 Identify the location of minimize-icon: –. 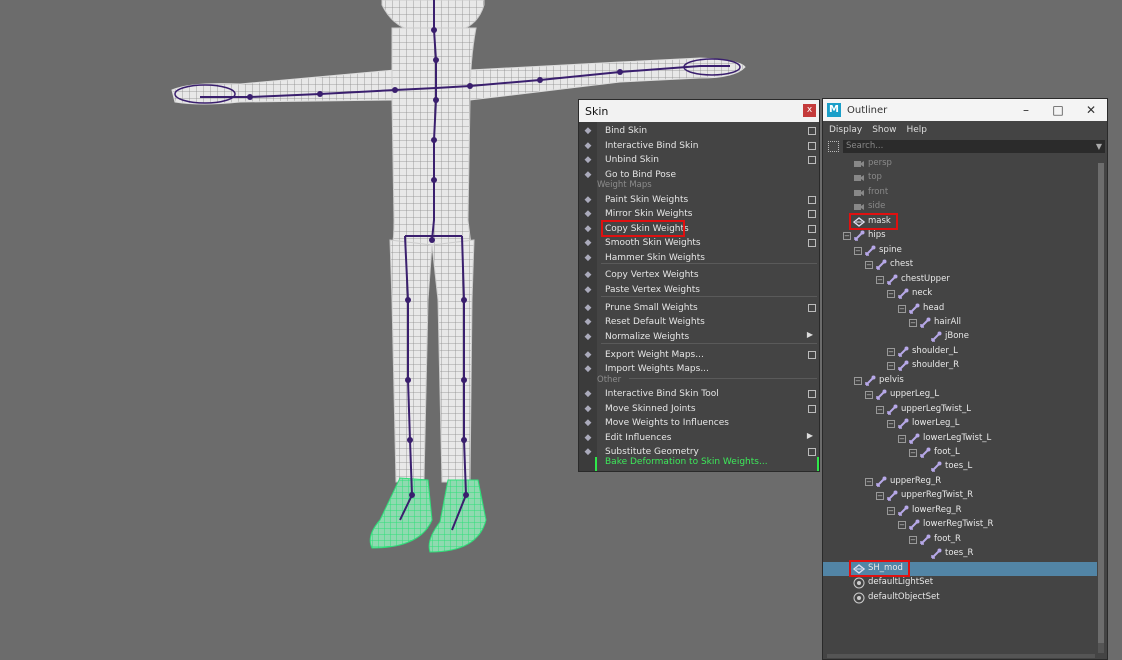
(1026, 110).